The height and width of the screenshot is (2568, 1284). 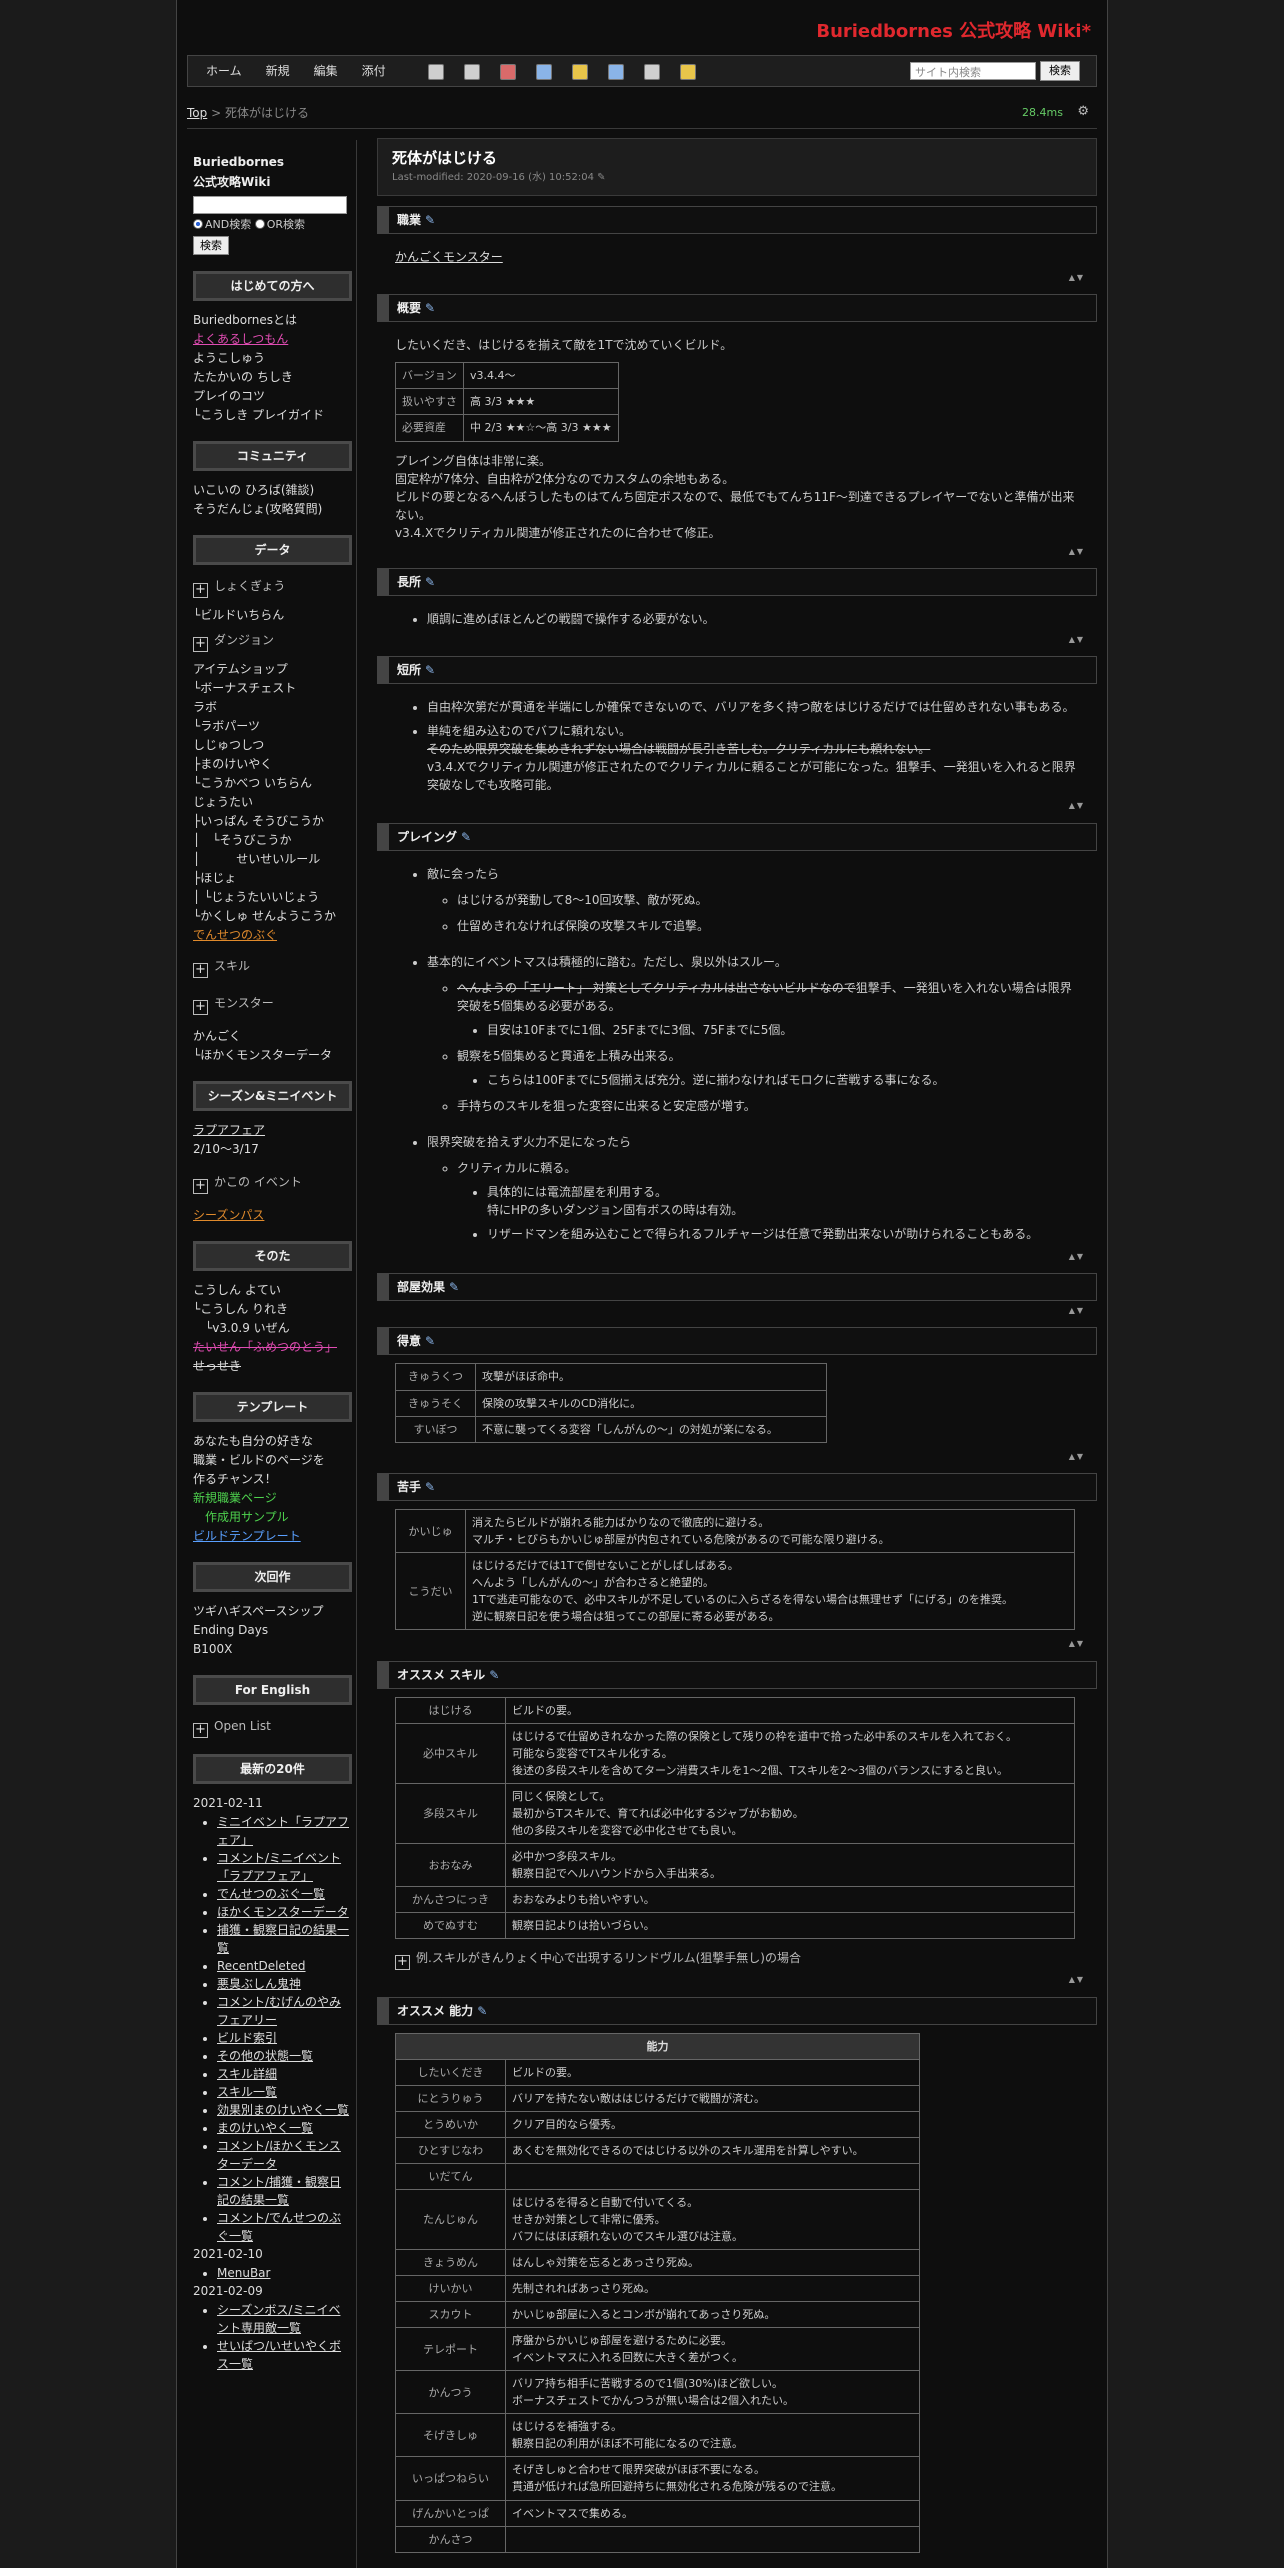 I want to click on expand-skill: + スキル, so click(x=272, y=967).